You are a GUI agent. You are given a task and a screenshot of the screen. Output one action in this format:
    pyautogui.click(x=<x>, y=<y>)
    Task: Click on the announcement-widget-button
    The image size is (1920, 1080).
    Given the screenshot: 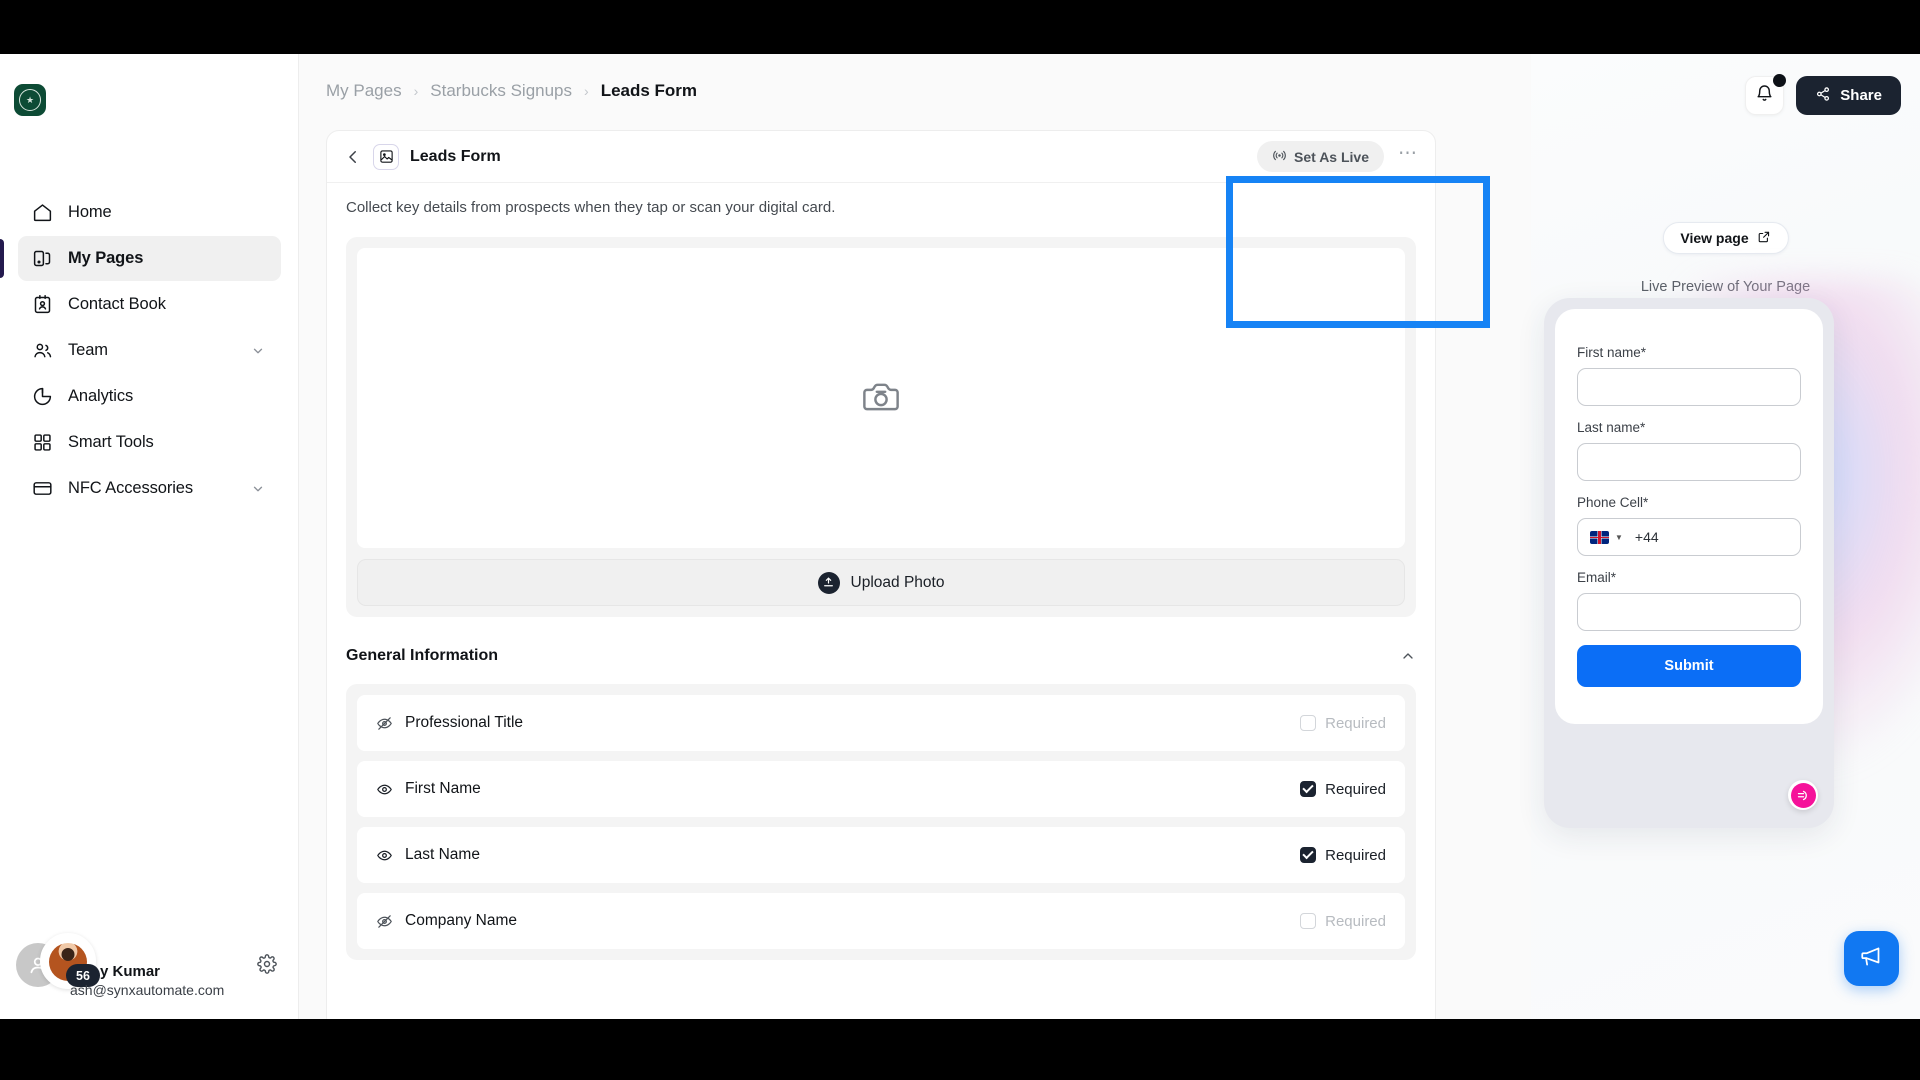 What is the action you would take?
    pyautogui.click(x=1871, y=958)
    